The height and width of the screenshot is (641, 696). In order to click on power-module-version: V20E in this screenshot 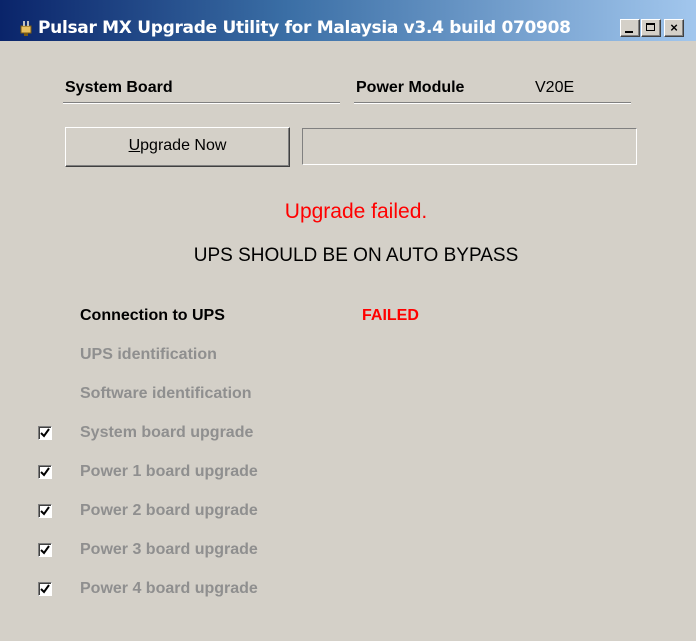, I will do `click(555, 87)`.